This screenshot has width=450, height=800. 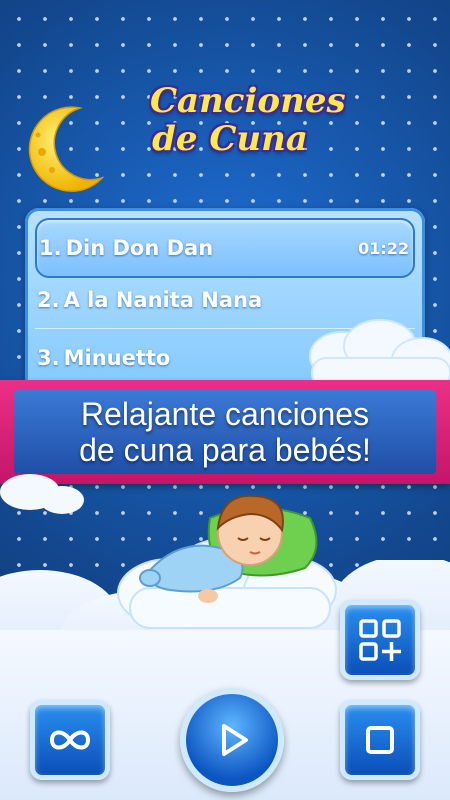 I want to click on banner-text-panel: Relajante canciones de cuna para bebés!, so click(x=225, y=432).